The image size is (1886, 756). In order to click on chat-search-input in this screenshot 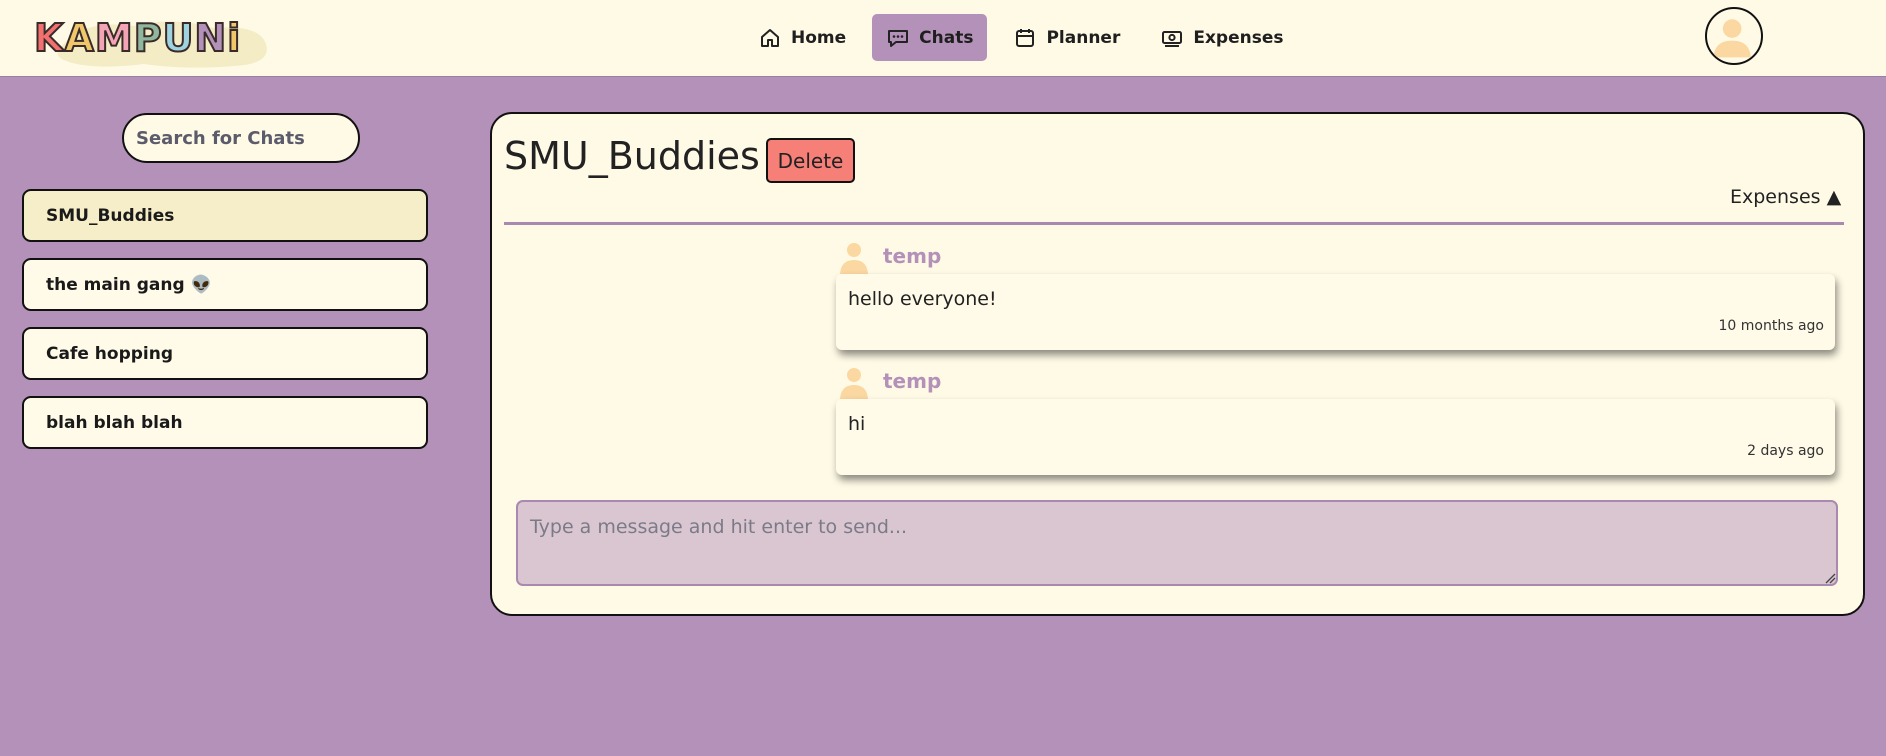, I will do `click(241, 138)`.